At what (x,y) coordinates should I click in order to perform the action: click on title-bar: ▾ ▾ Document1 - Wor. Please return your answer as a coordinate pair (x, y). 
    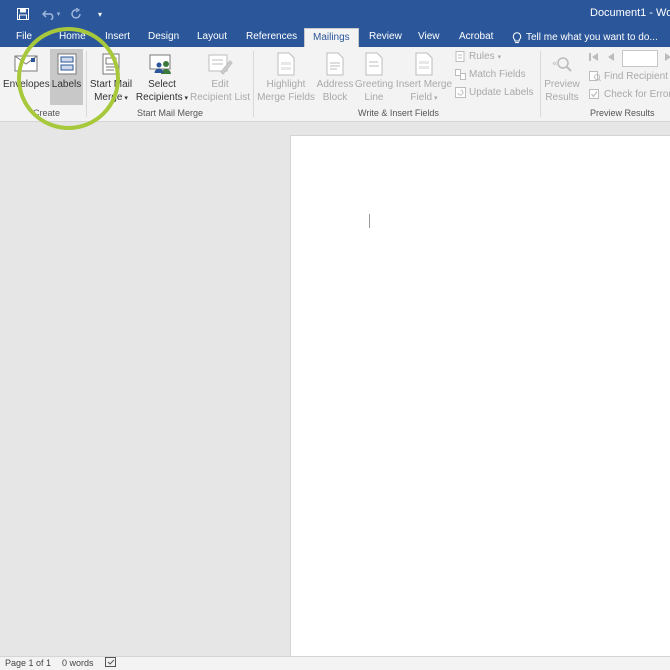
    Looking at the image, I should click on (335, 14).